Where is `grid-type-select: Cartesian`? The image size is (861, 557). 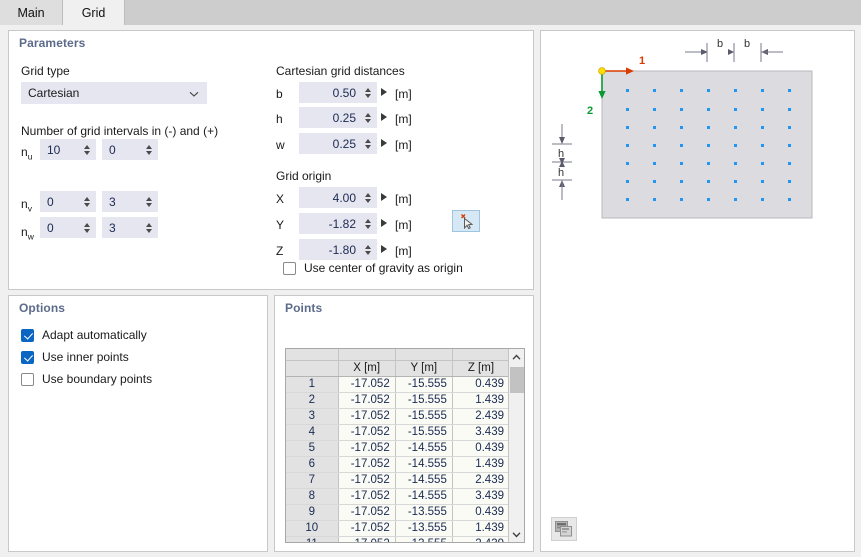
grid-type-select: Cartesian is located at coordinates (114, 93).